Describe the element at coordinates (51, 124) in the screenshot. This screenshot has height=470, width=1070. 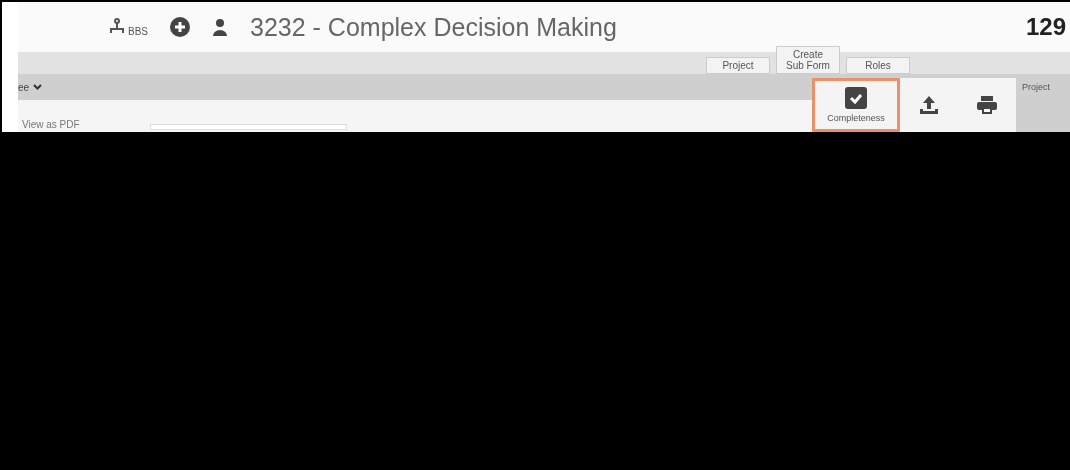
I see `view-pdf-link: View as PDF` at that location.